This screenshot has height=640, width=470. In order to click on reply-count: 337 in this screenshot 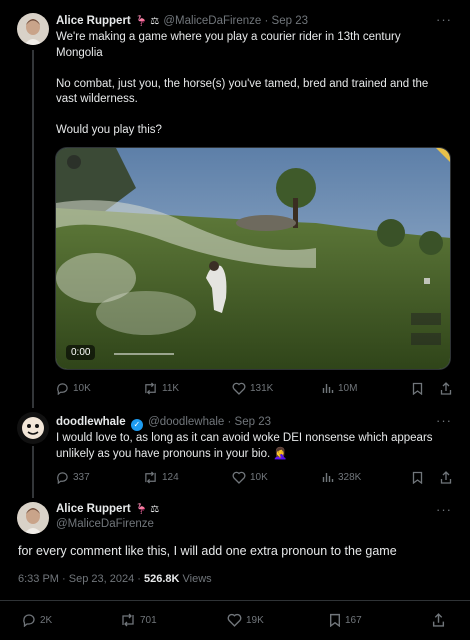, I will do `click(81, 477)`.